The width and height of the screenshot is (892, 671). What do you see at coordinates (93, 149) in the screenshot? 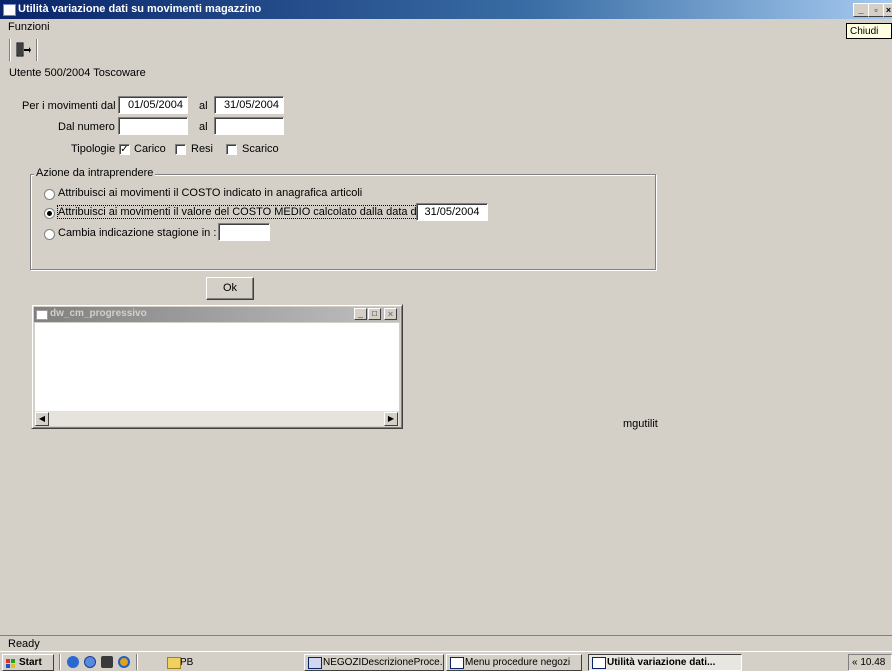
I see `tipologie-label: Tipologie` at bounding box center [93, 149].